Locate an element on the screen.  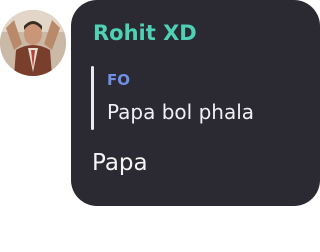
message-text: Papa is located at coordinates (120, 163).